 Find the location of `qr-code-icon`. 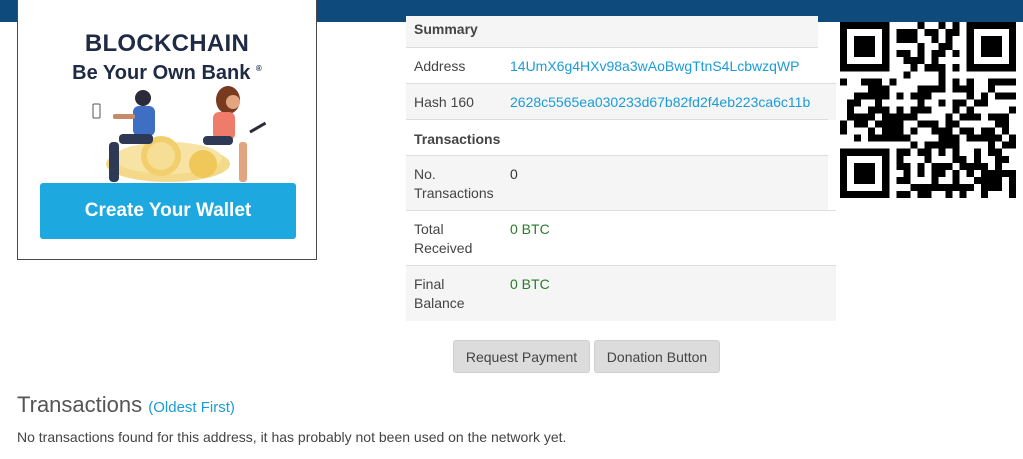

qr-code-icon is located at coordinates (928, 110).